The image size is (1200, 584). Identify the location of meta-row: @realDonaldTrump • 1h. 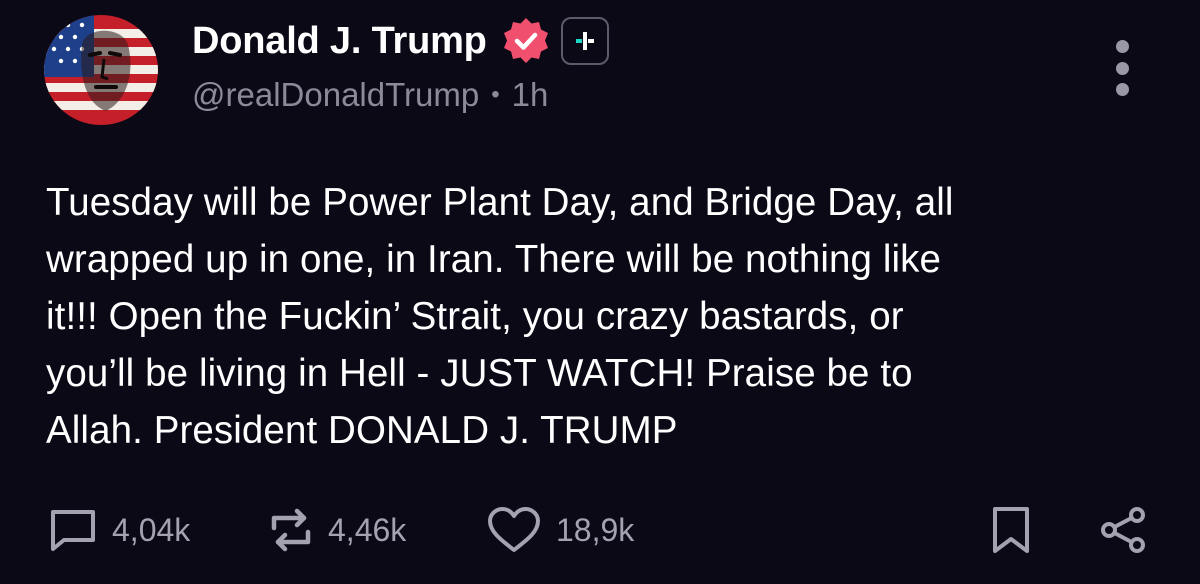
(400, 95).